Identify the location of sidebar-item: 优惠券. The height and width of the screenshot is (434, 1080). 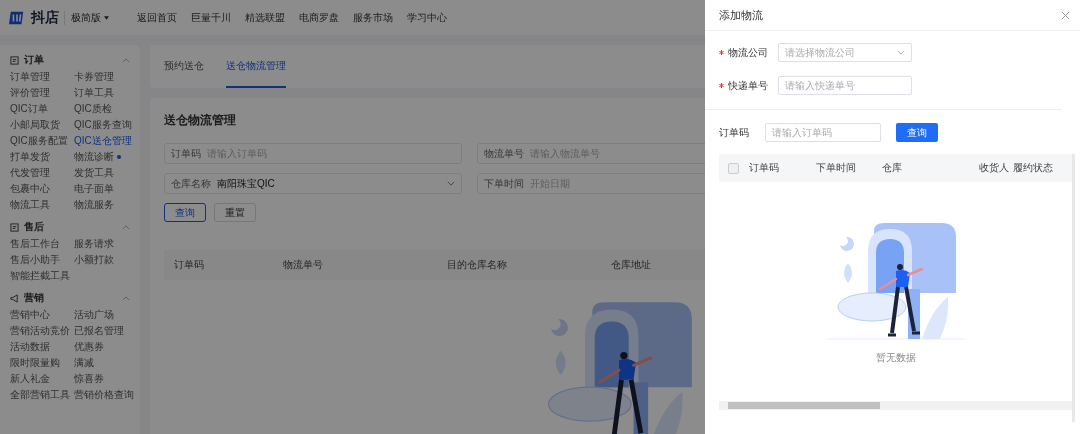
(106, 346).